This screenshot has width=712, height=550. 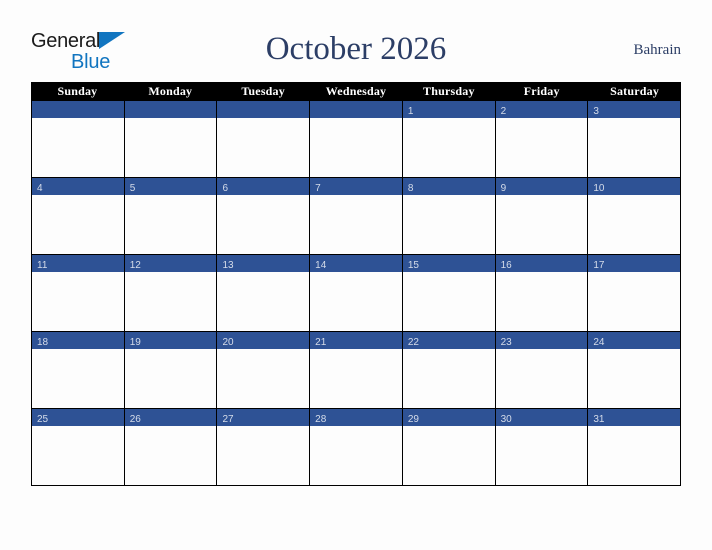 What do you see at coordinates (356, 186) in the screenshot?
I see `day-number-band: 7` at bounding box center [356, 186].